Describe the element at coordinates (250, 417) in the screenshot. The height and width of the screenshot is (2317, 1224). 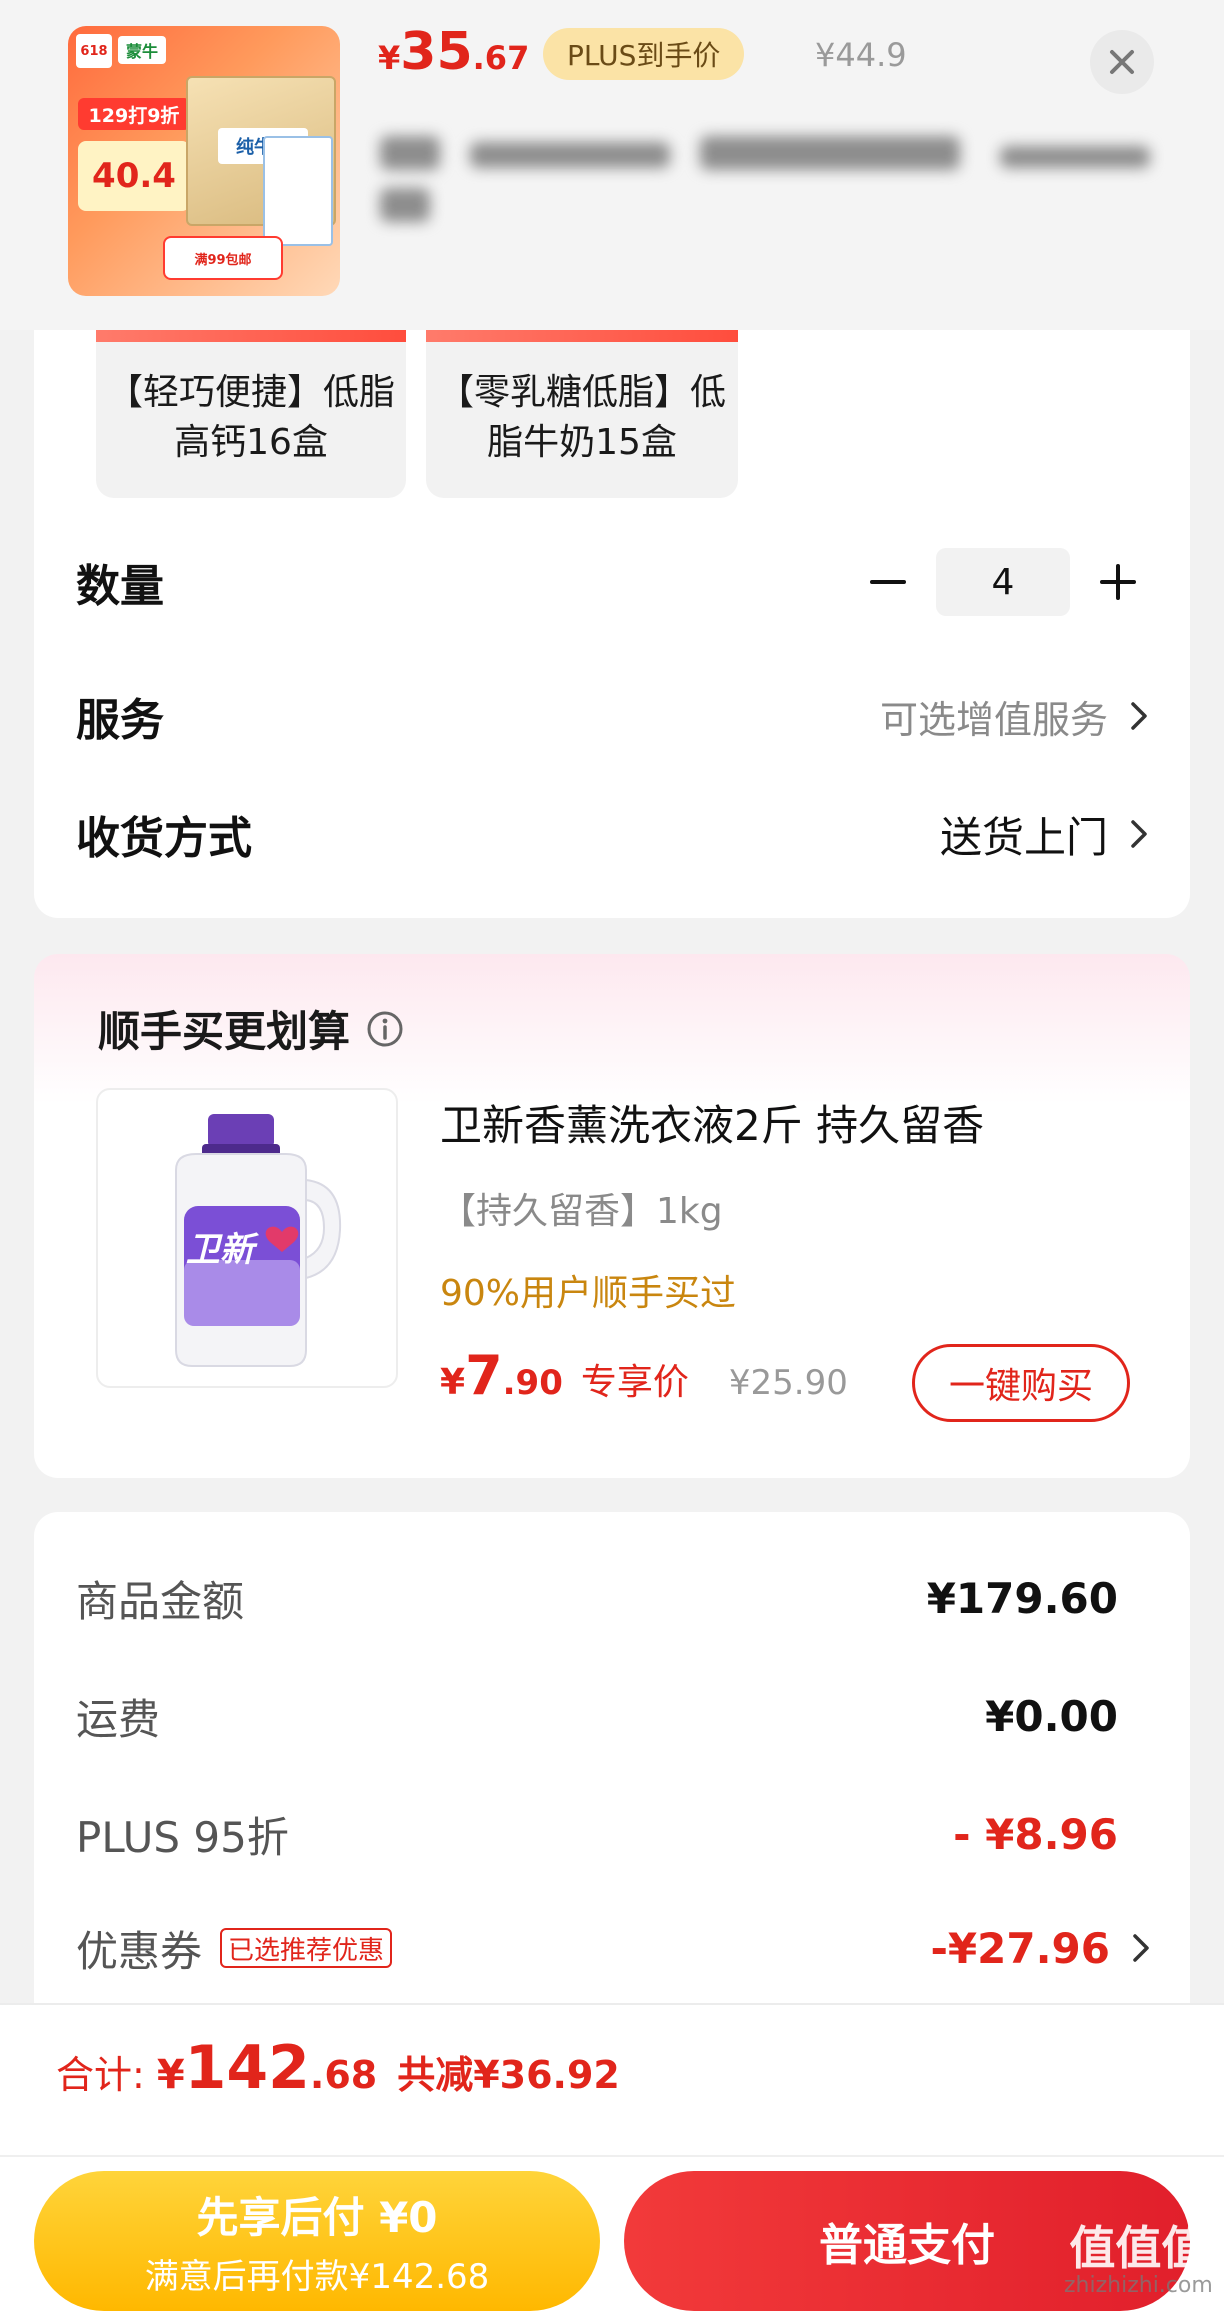
I see `spec-option-label: 【轻巧便捷】低脂高钙16盒` at that location.